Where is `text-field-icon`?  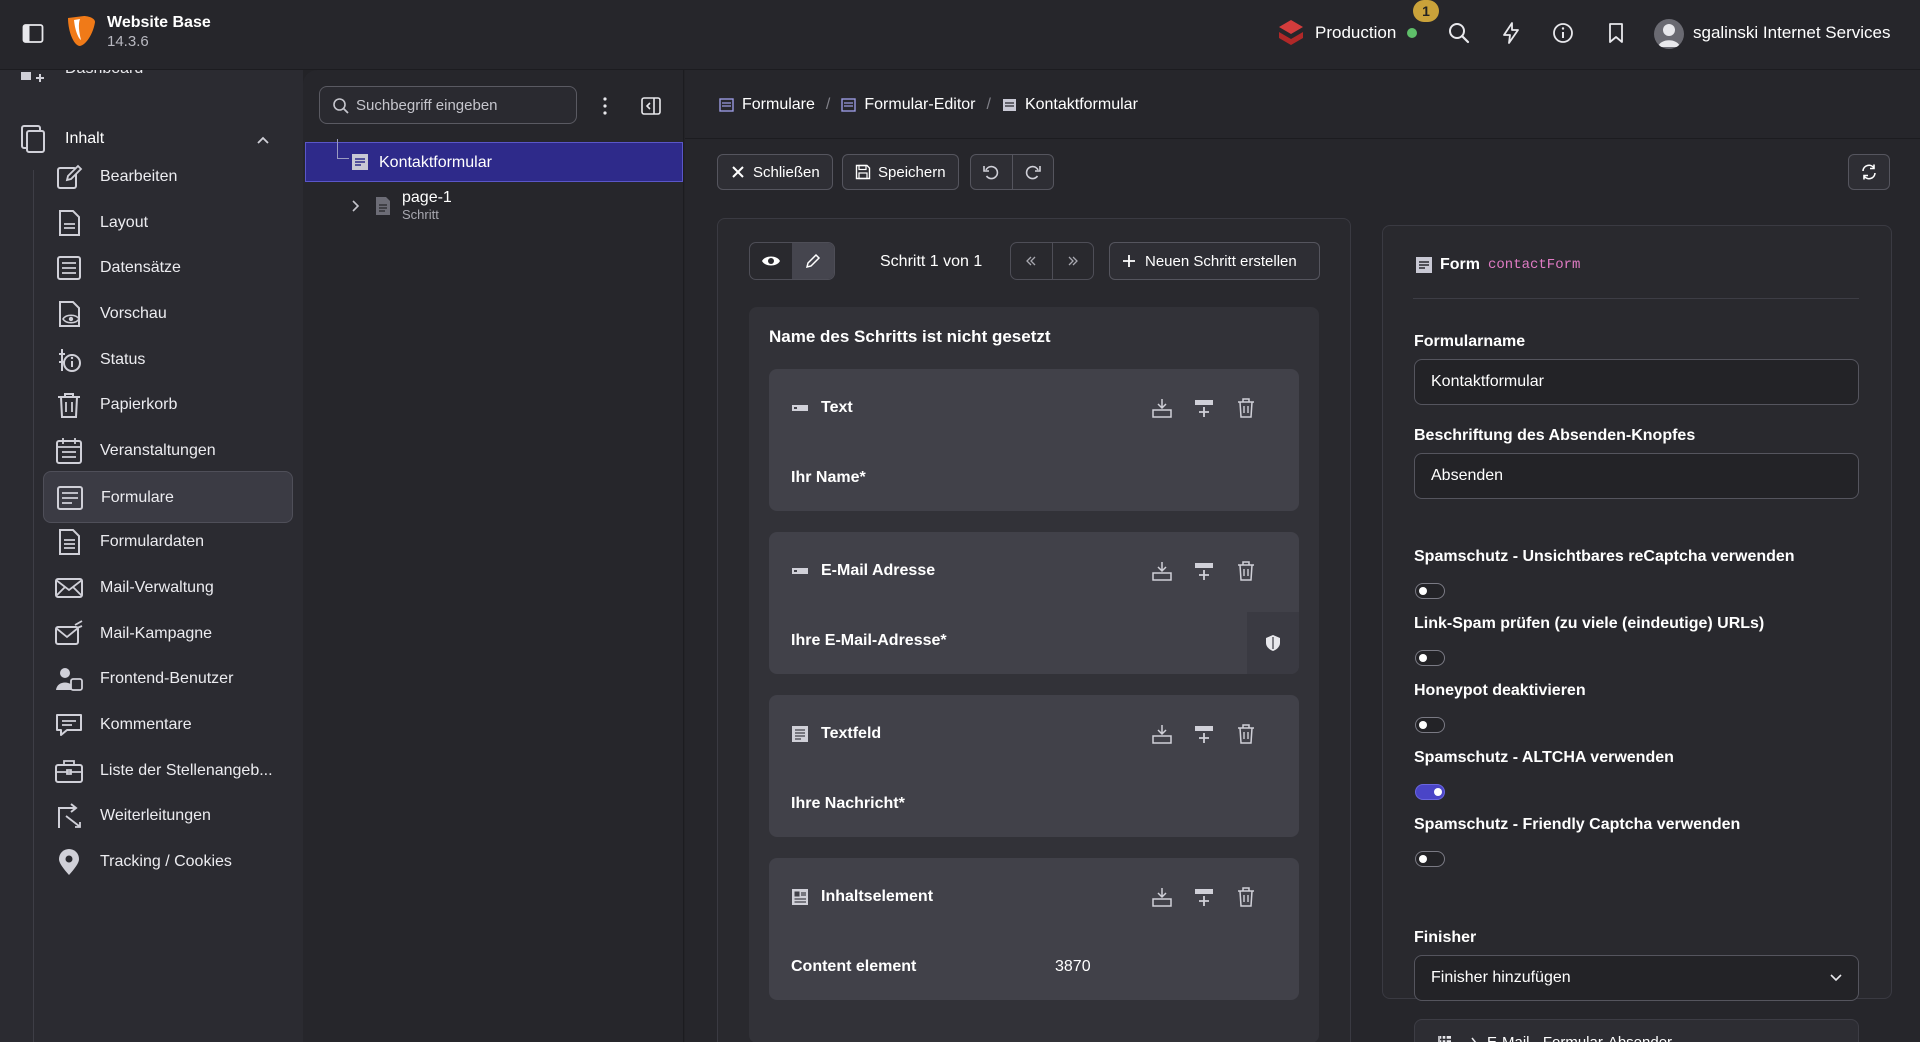 text-field-icon is located at coordinates (800, 408).